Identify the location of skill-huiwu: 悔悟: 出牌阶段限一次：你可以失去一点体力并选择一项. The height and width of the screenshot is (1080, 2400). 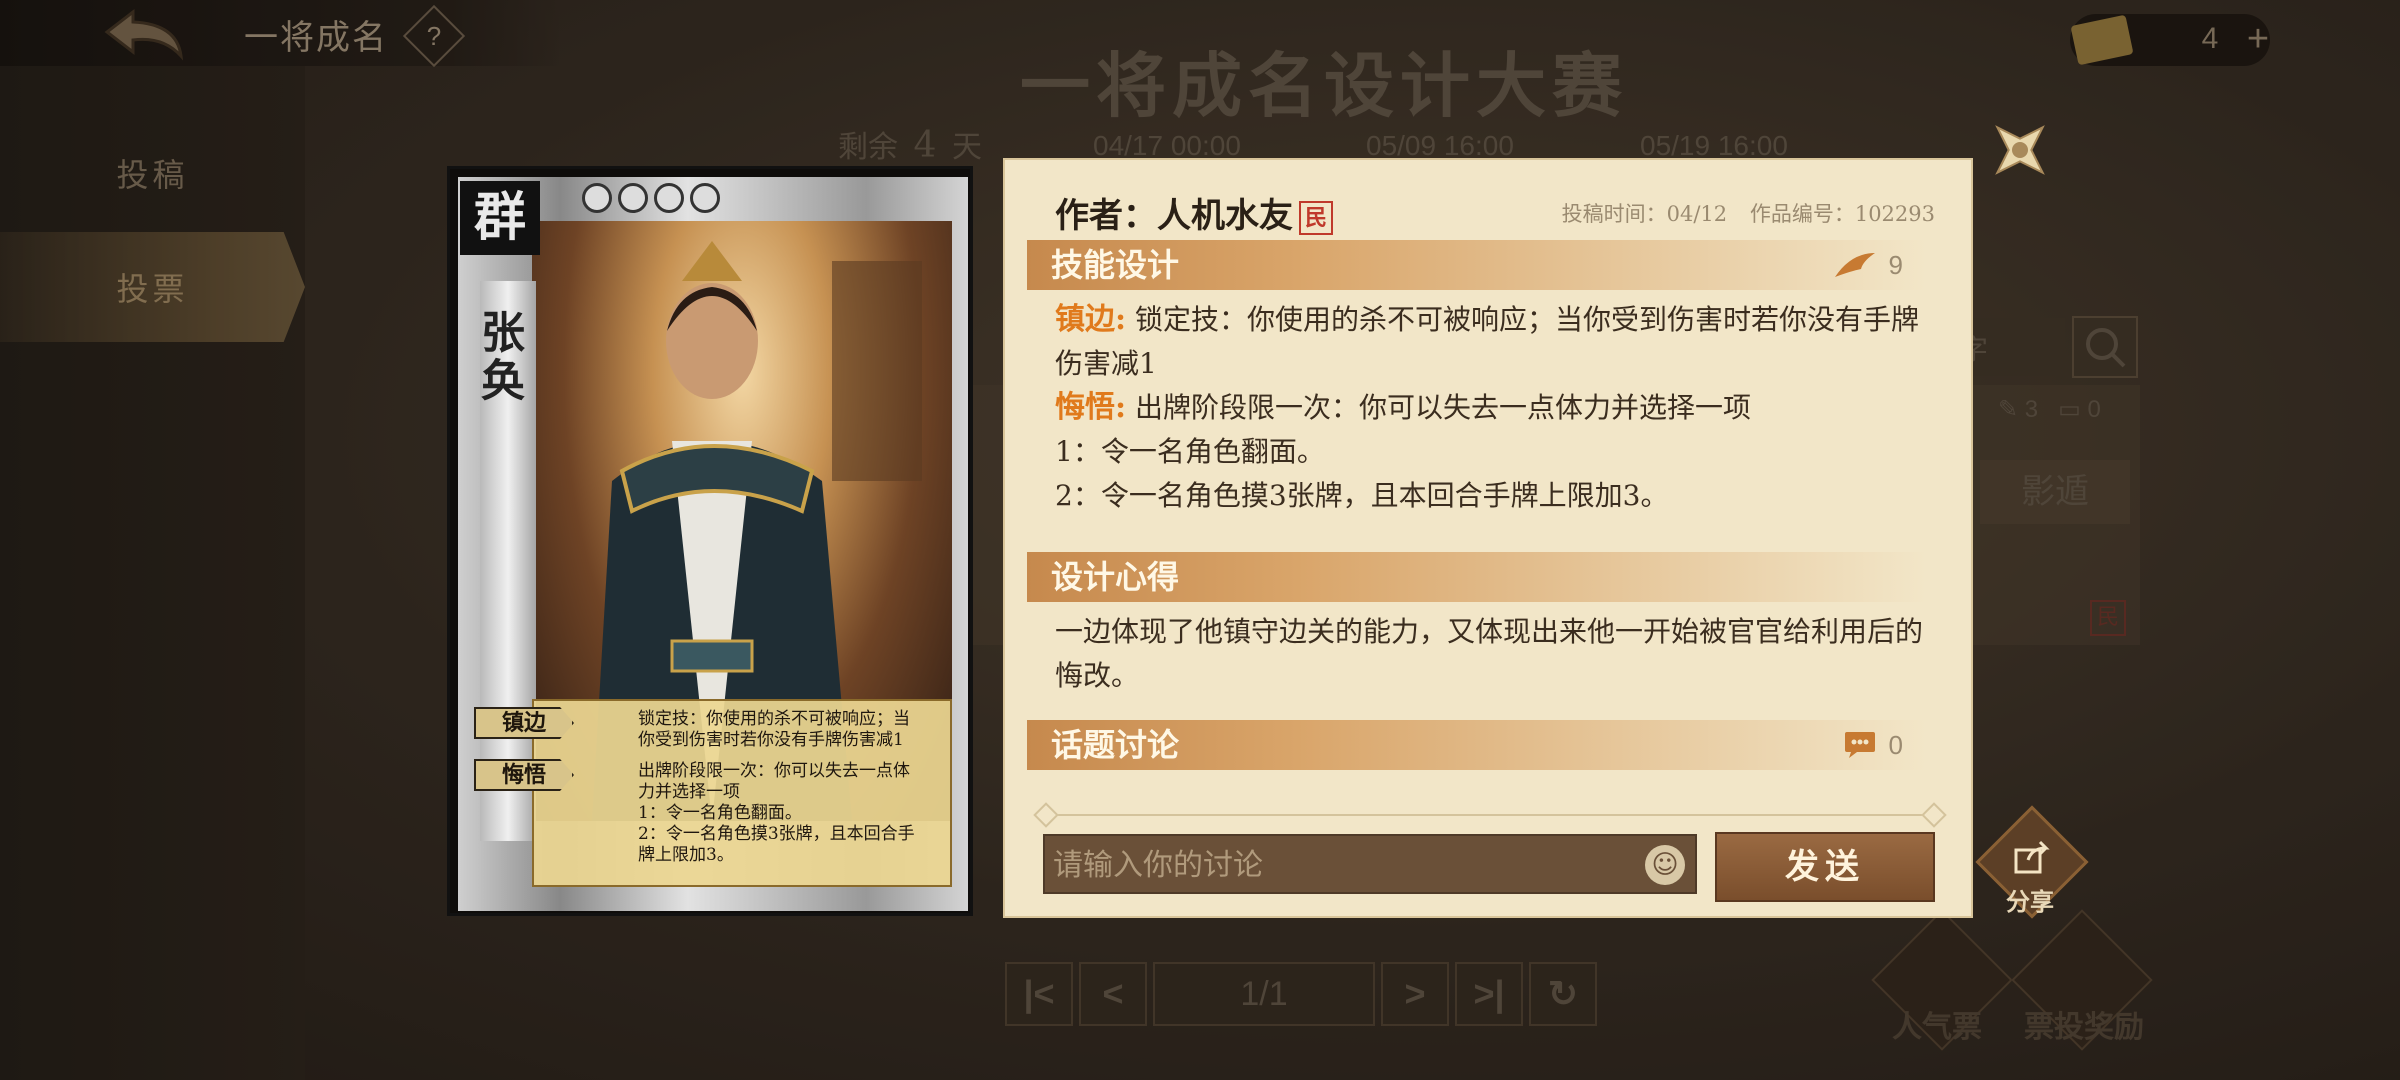
(1495, 408).